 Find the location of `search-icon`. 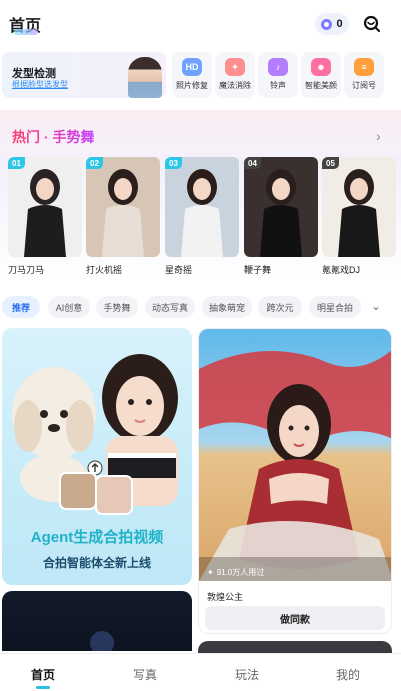

search-icon is located at coordinates (372, 24).